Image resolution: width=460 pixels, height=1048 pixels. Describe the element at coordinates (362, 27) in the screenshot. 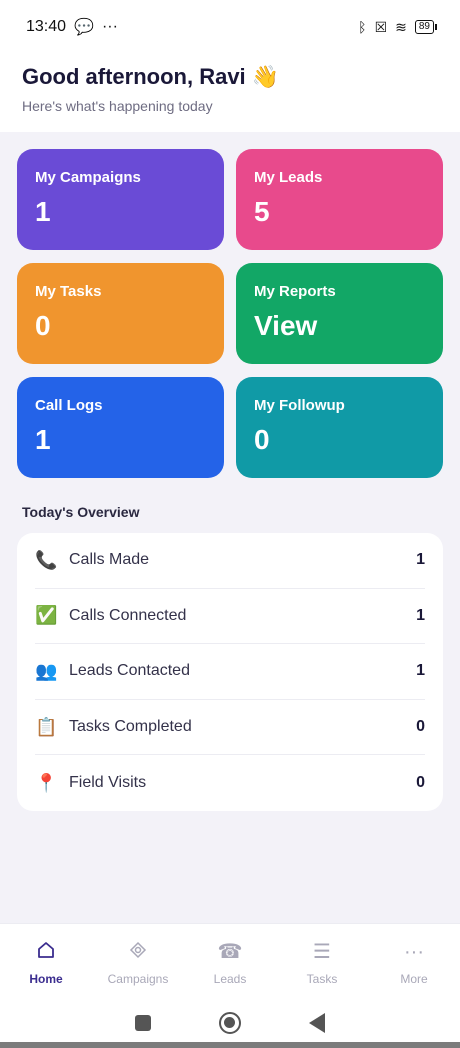

I see `bluetooth-icon: ᛒ` at that location.